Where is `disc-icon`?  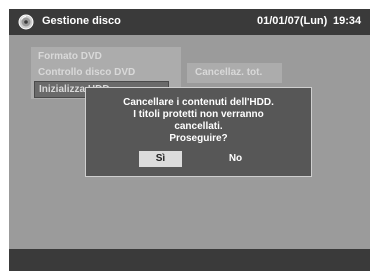 disc-icon is located at coordinates (26, 22).